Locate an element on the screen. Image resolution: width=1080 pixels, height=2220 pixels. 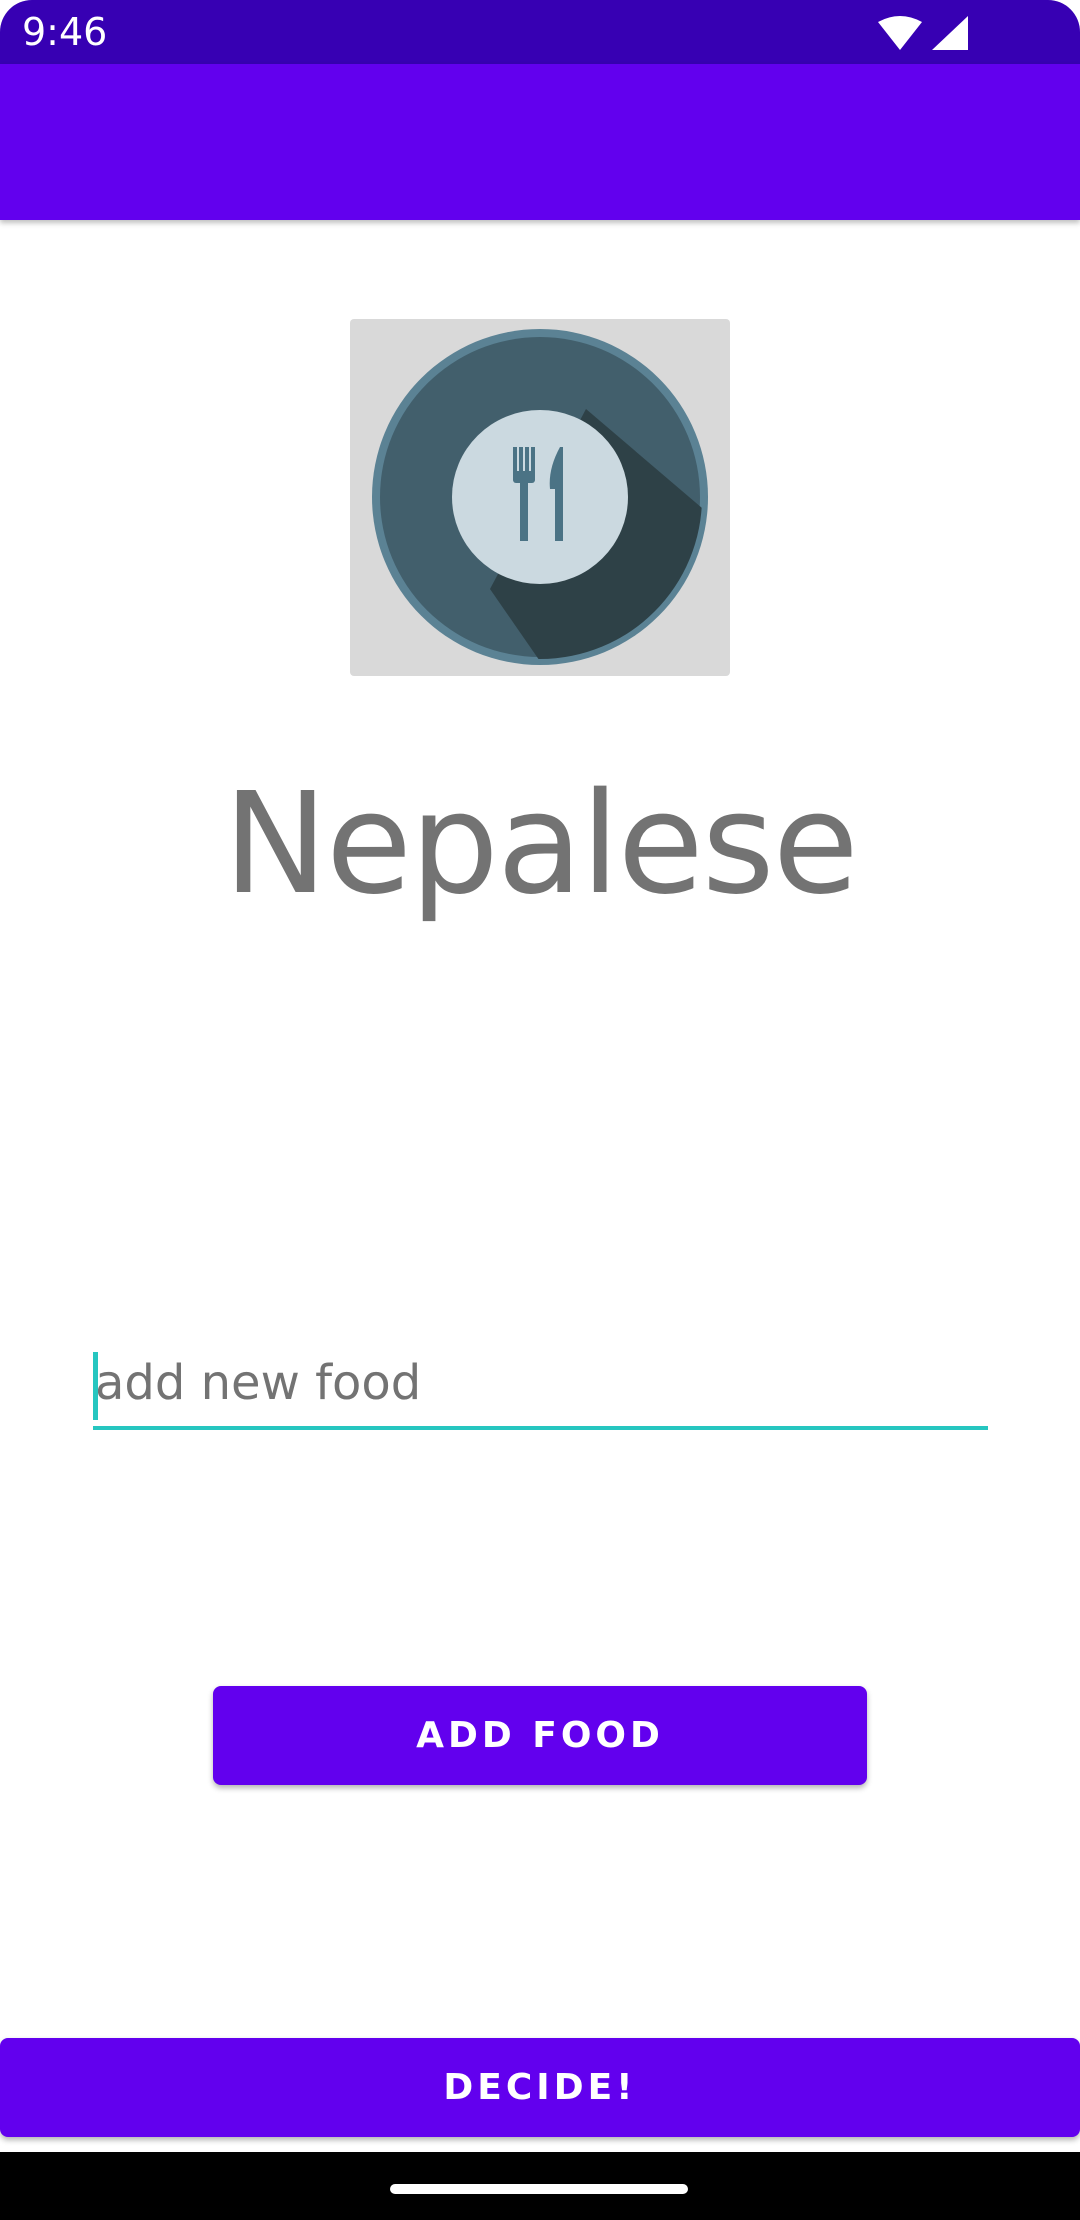
food-image is located at coordinates (540, 497).